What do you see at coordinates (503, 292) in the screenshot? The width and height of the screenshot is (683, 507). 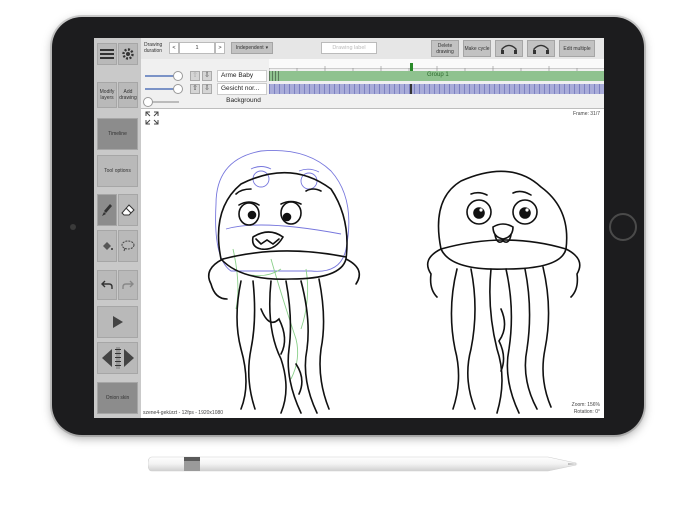 I see `right-jellyfish` at bounding box center [503, 292].